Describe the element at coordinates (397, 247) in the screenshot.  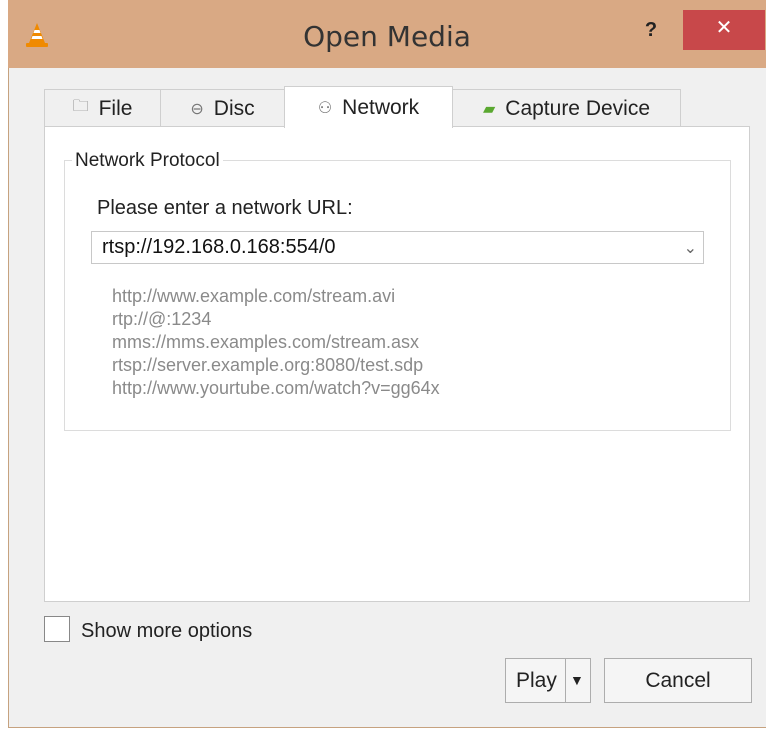
I see `url-combobox: rtsp://192.168.0.168:554/0 ⌄` at that location.